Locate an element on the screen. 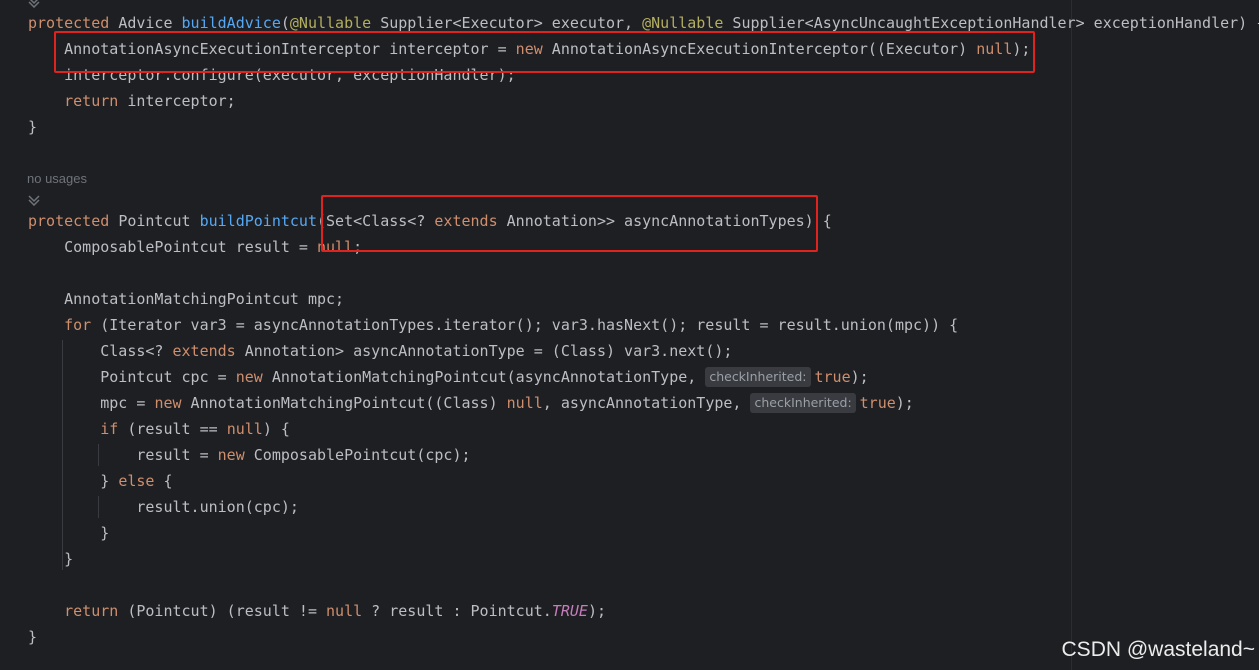 This screenshot has height=670, width=1259. code-token: buildPointcut is located at coordinates (258, 221).